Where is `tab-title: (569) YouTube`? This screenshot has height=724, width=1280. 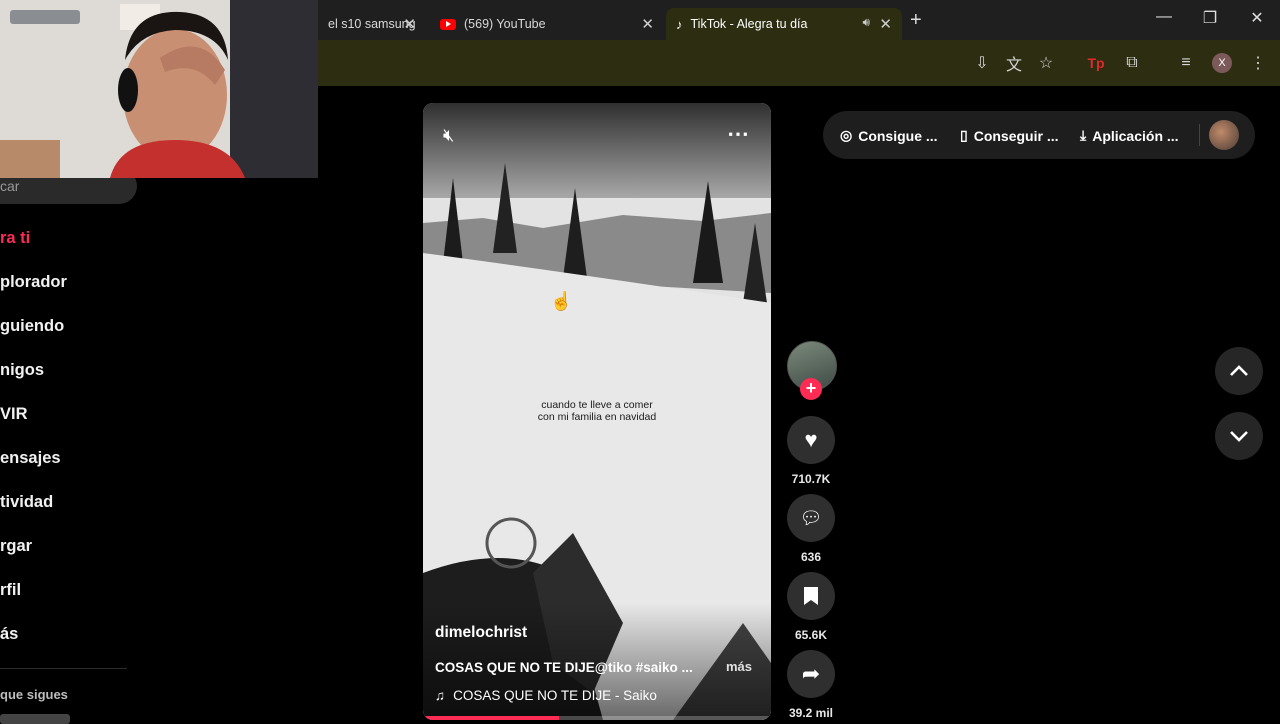
tab-title: (569) YouTube is located at coordinates (505, 24).